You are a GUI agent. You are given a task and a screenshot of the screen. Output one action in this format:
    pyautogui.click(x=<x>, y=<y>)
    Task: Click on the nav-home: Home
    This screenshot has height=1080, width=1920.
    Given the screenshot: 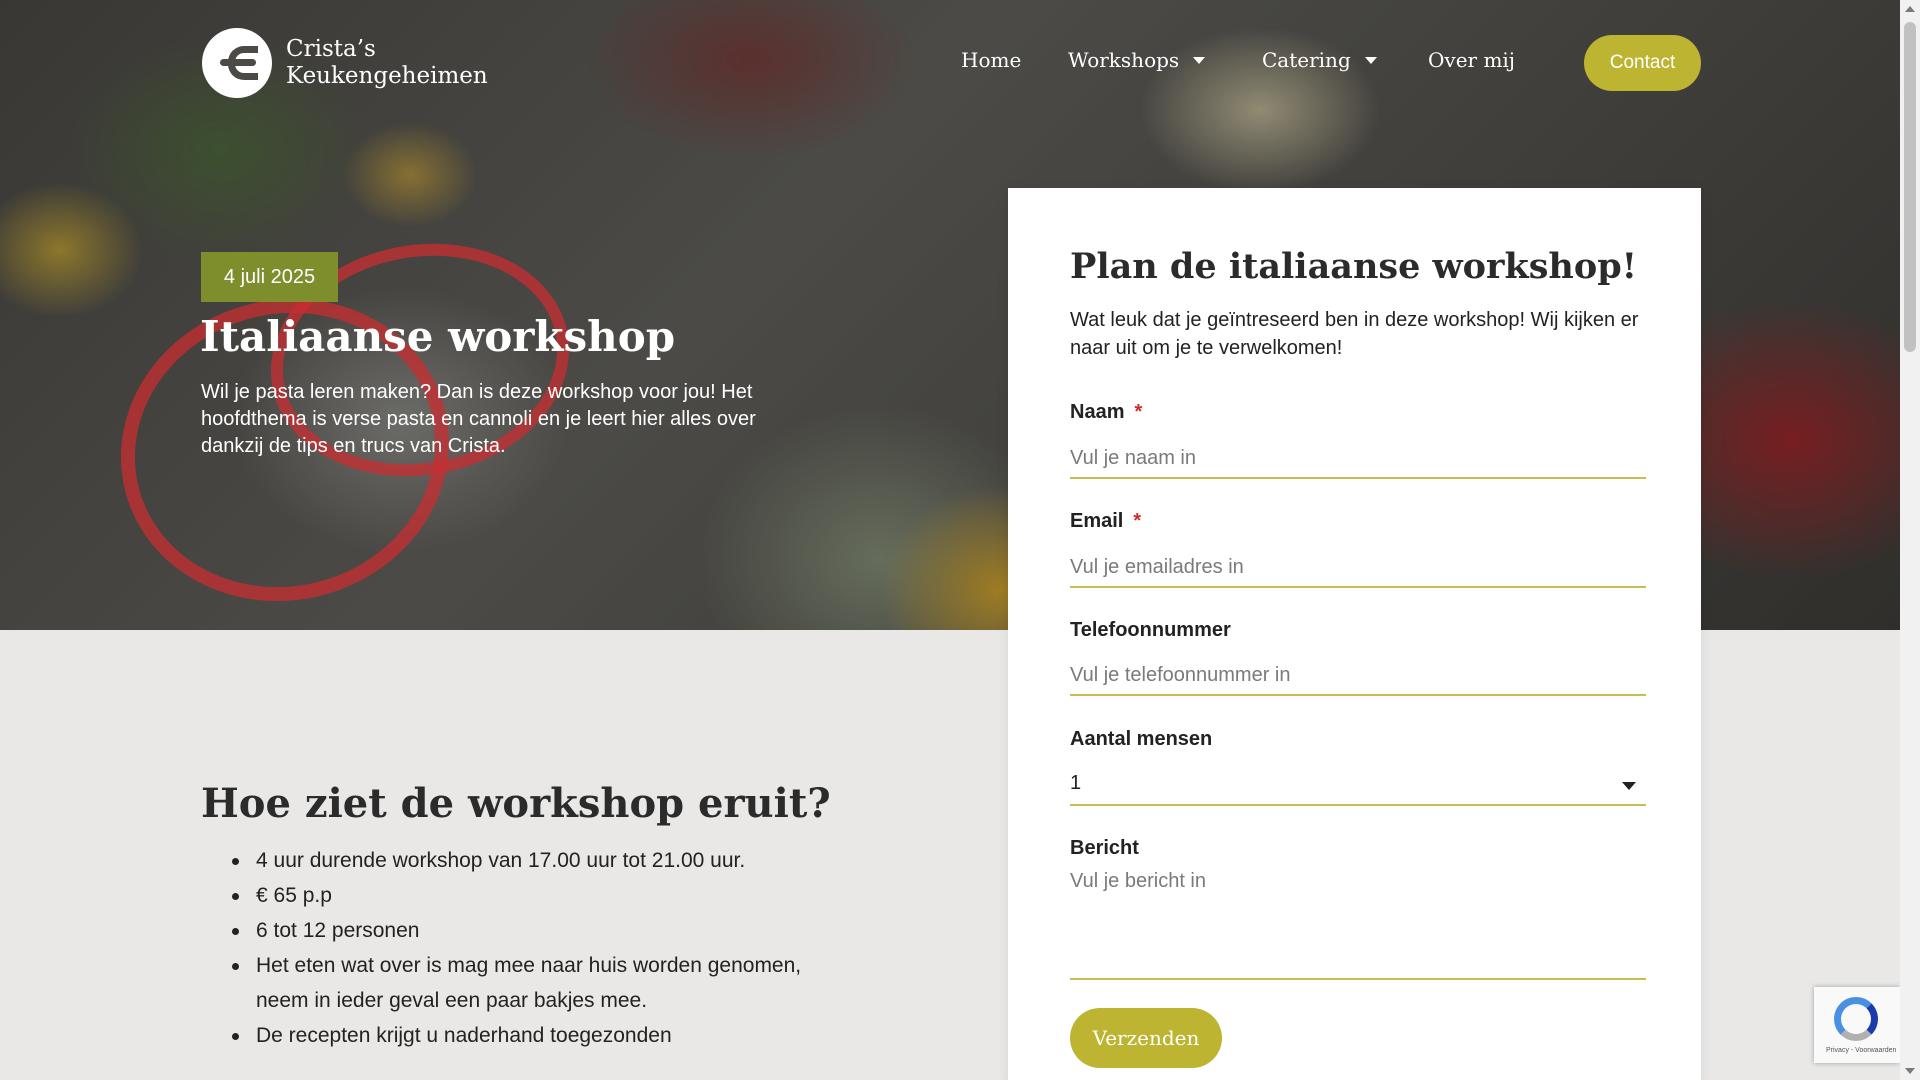 What is the action you would take?
    pyautogui.click(x=991, y=60)
    